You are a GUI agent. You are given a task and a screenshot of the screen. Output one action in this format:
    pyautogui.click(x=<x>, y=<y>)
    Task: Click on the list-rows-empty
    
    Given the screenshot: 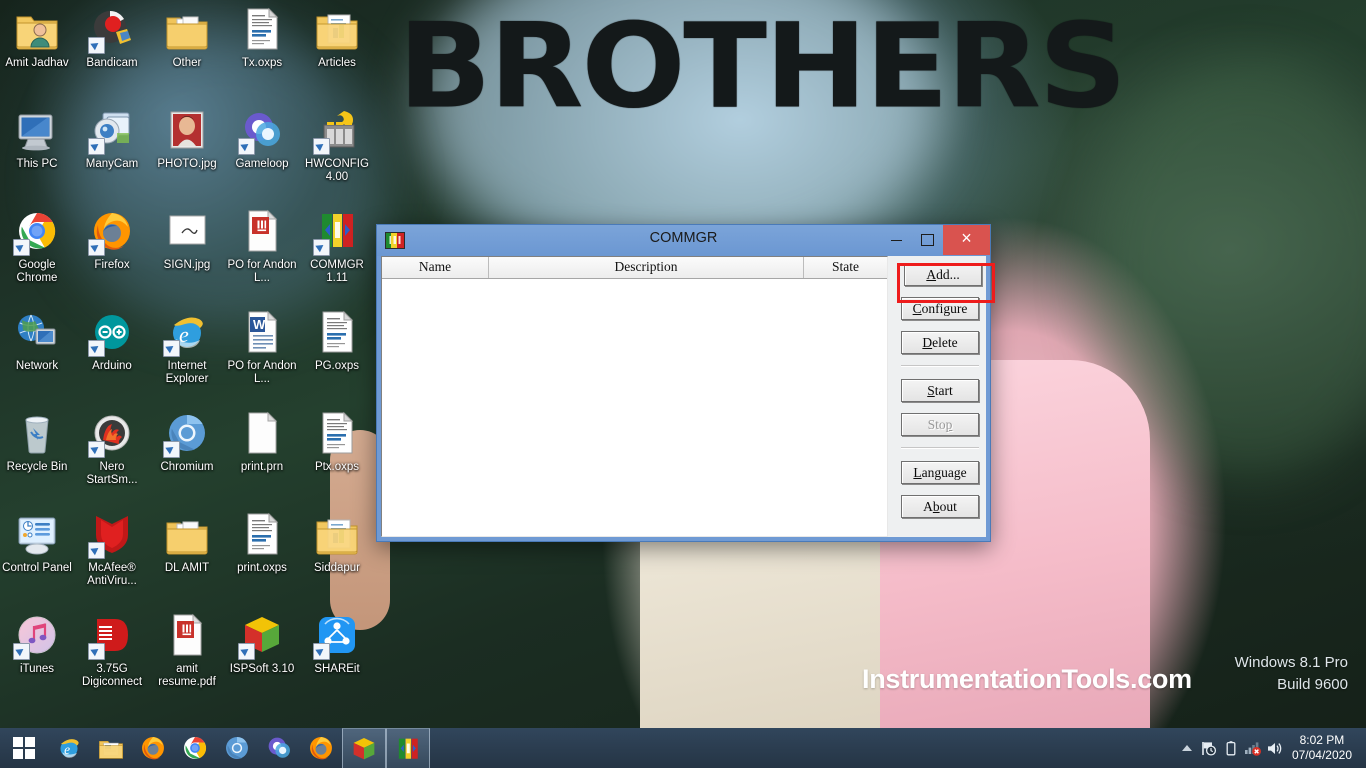 What is the action you would take?
    pyautogui.click(x=634, y=407)
    